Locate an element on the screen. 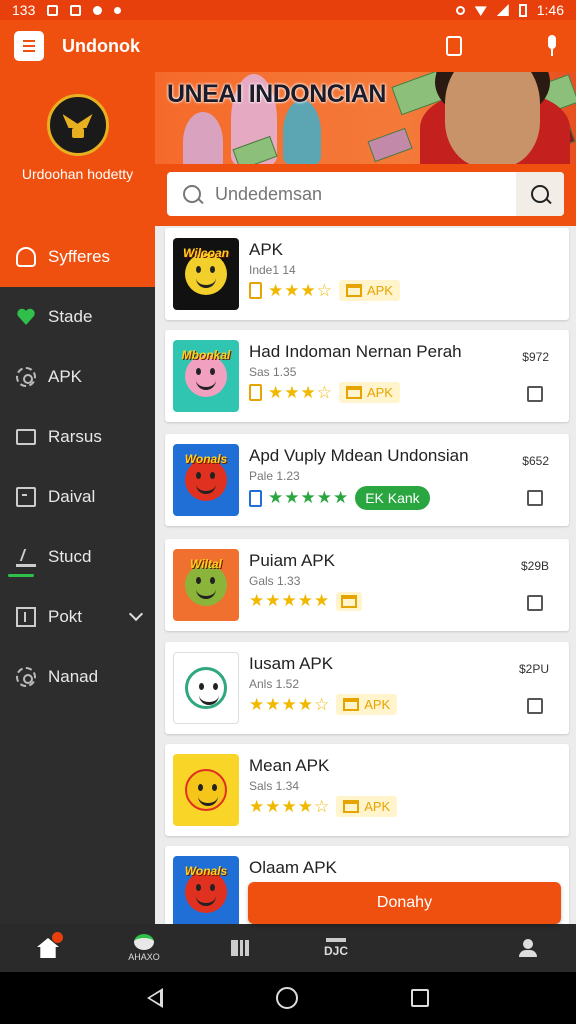  nav-dtc: DJC is located at coordinates (336, 948).